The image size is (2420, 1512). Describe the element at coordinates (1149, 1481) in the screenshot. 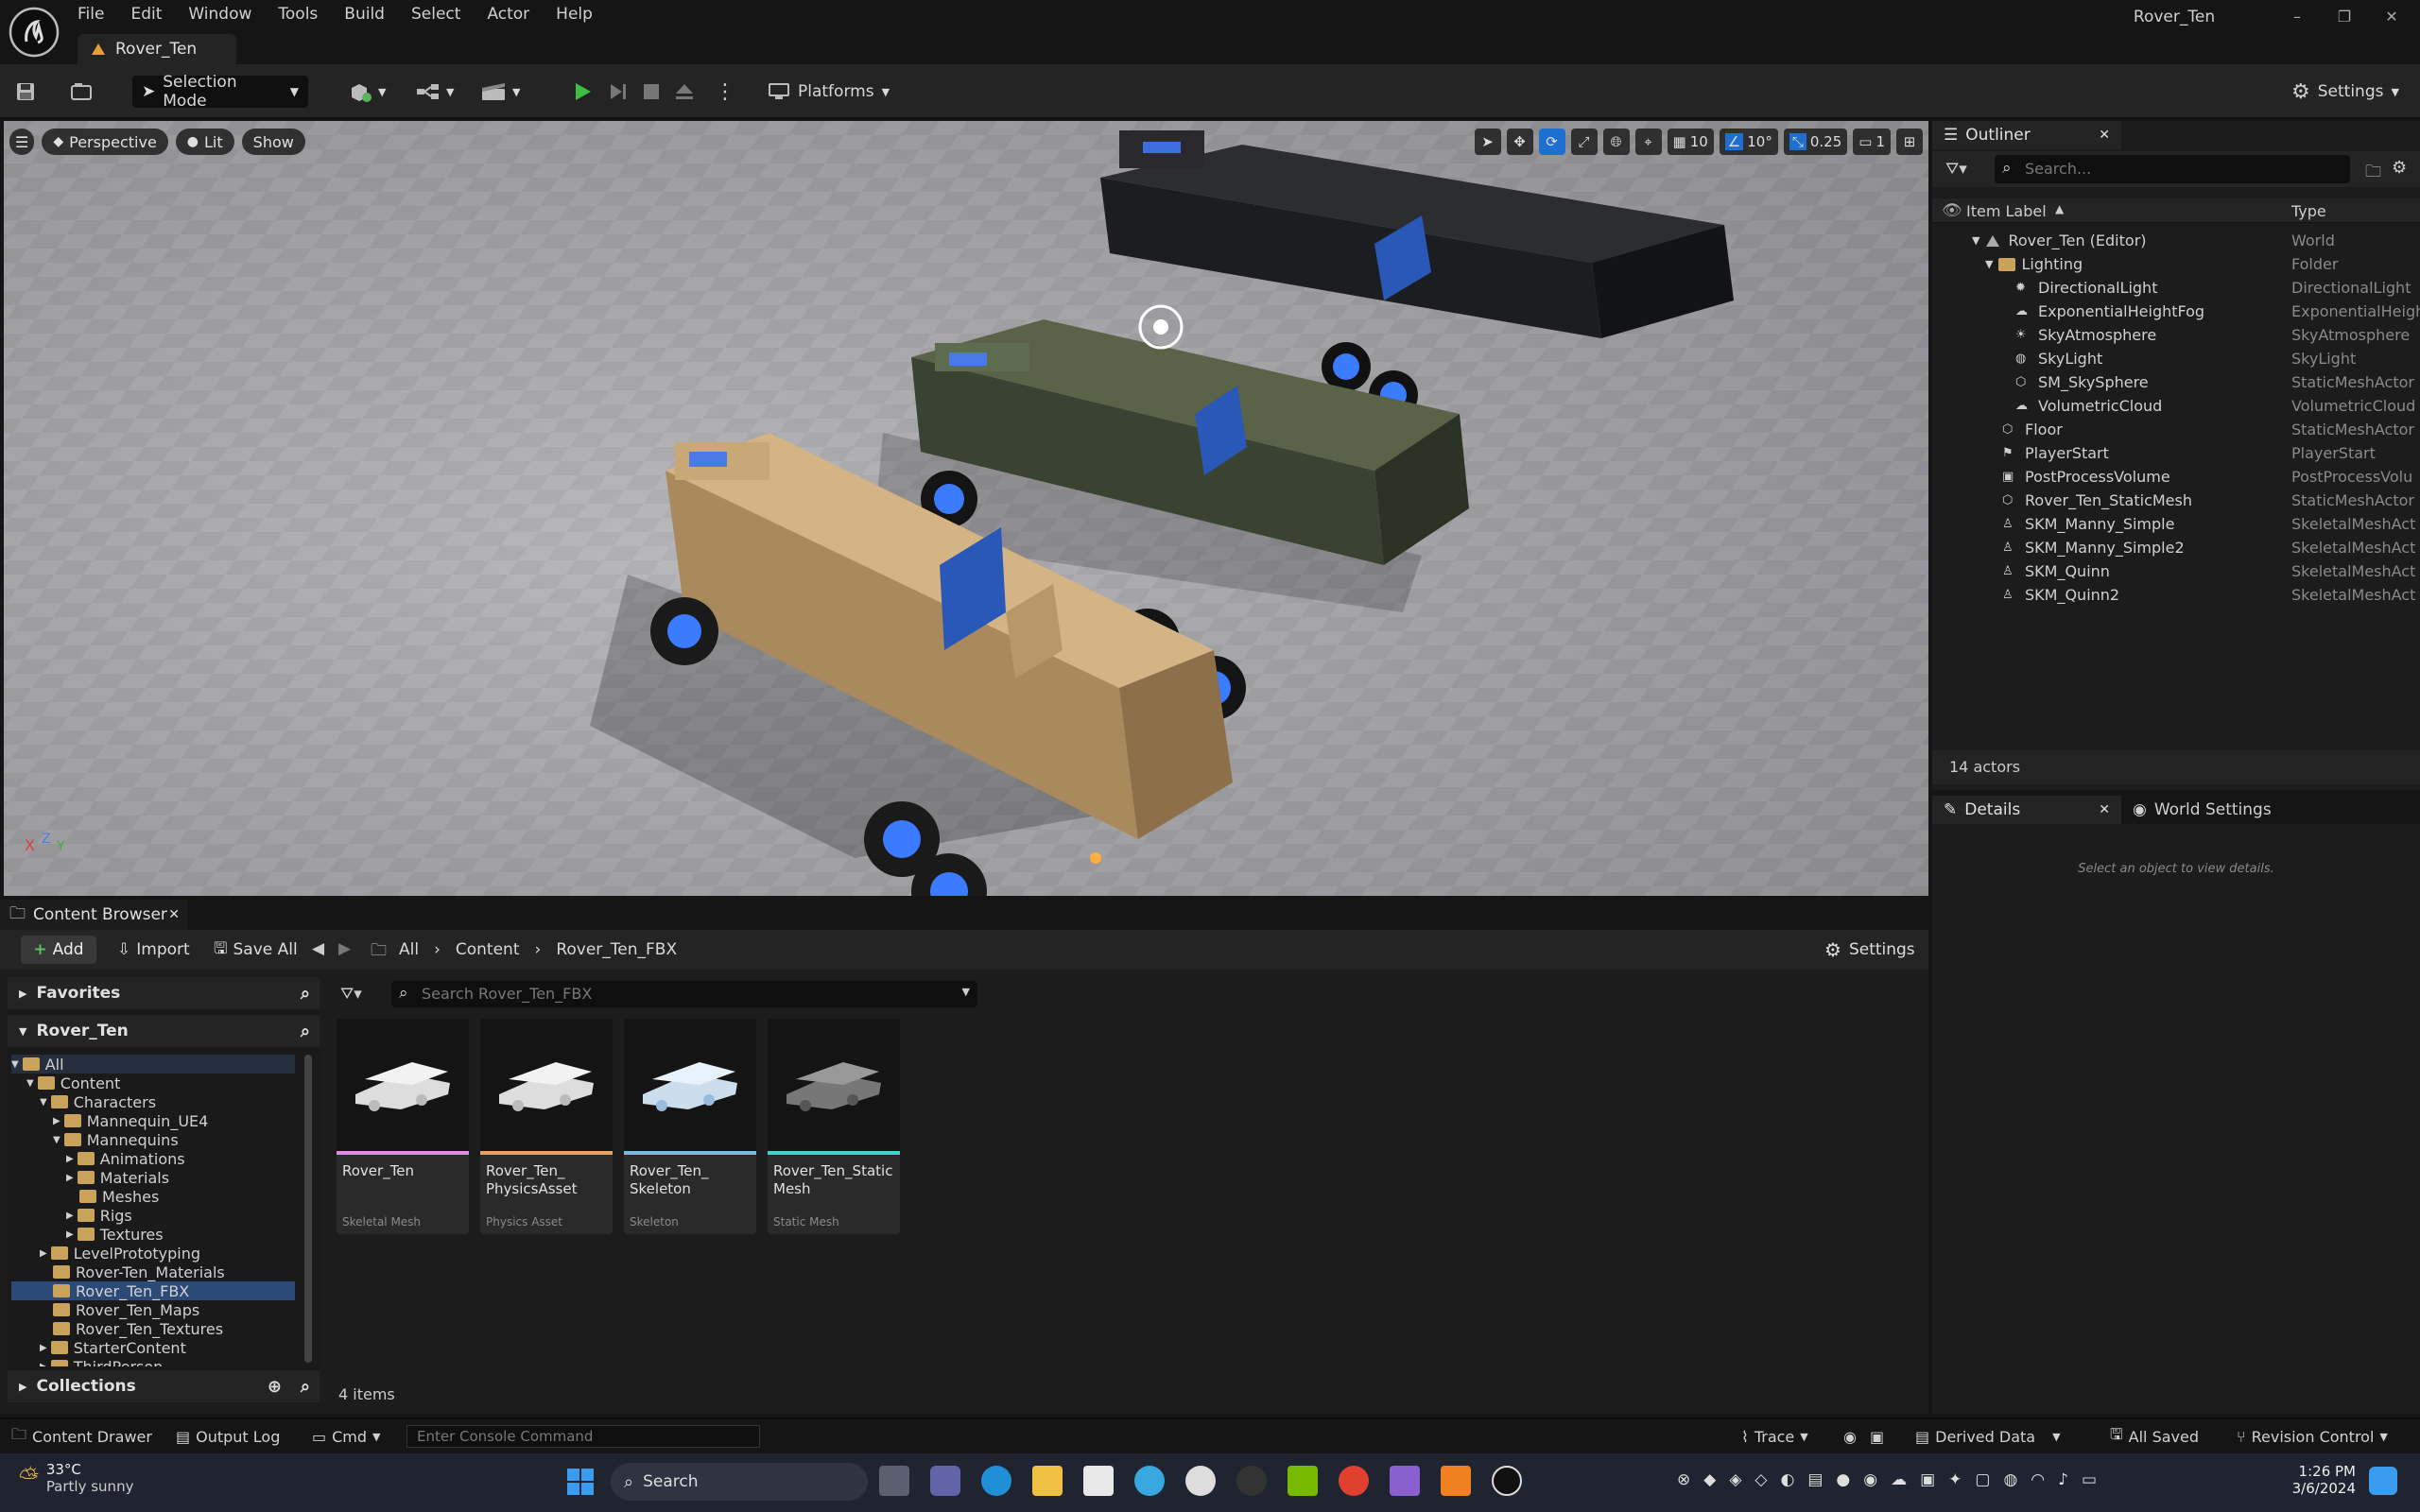

I see `browser-icon` at that location.